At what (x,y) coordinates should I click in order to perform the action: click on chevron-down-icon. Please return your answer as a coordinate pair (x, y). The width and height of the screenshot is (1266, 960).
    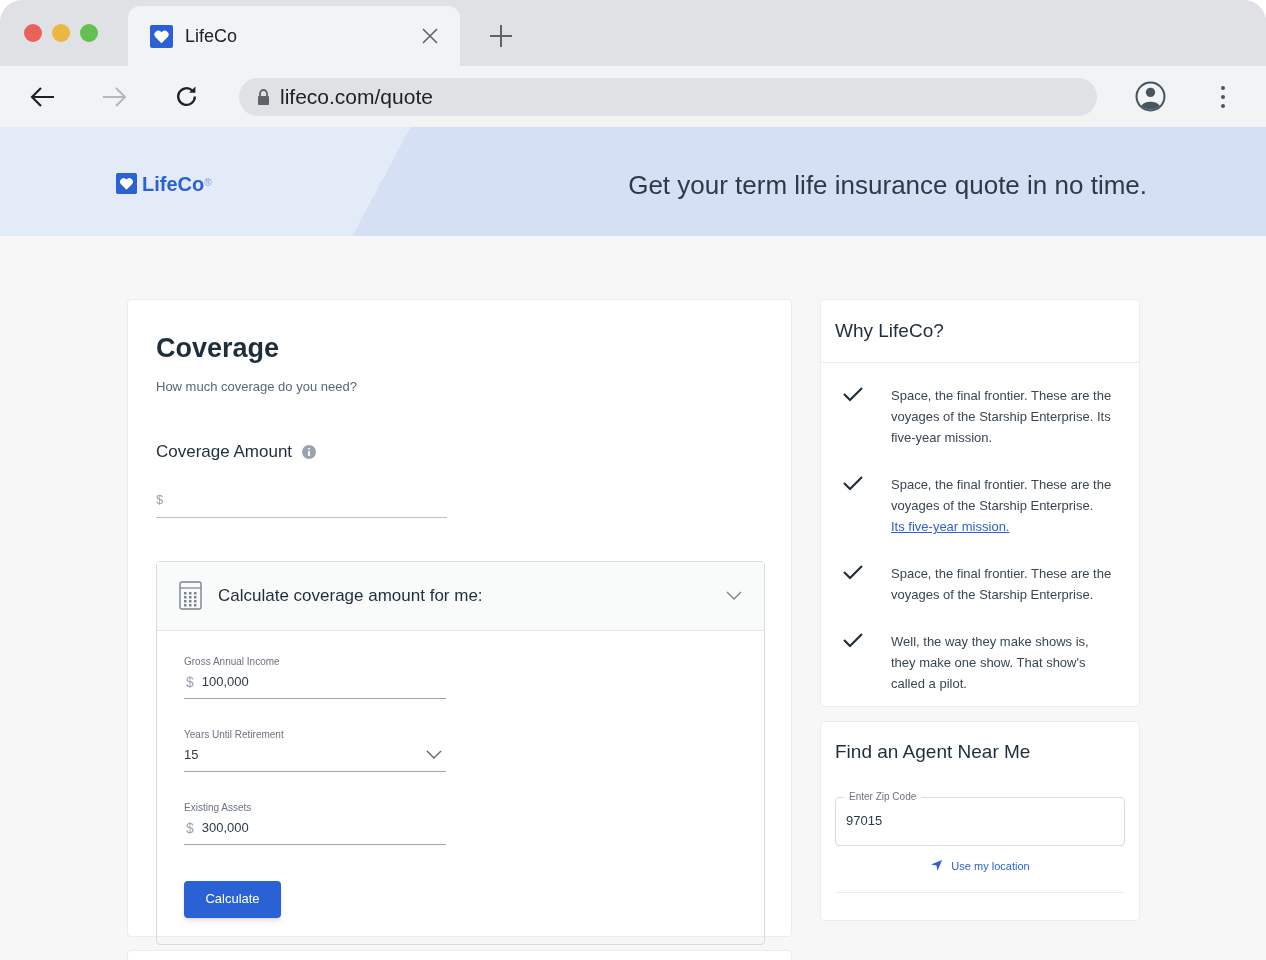
    Looking at the image, I should click on (434, 755).